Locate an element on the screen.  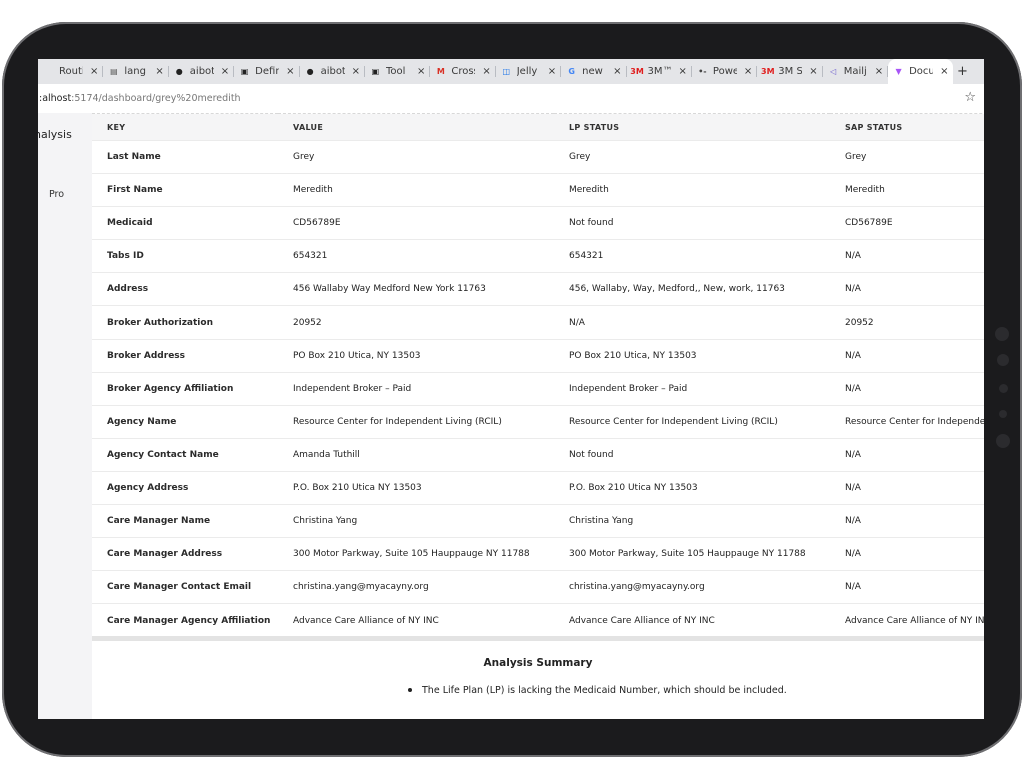
cell-key: Medicaid is located at coordinates (185, 223).